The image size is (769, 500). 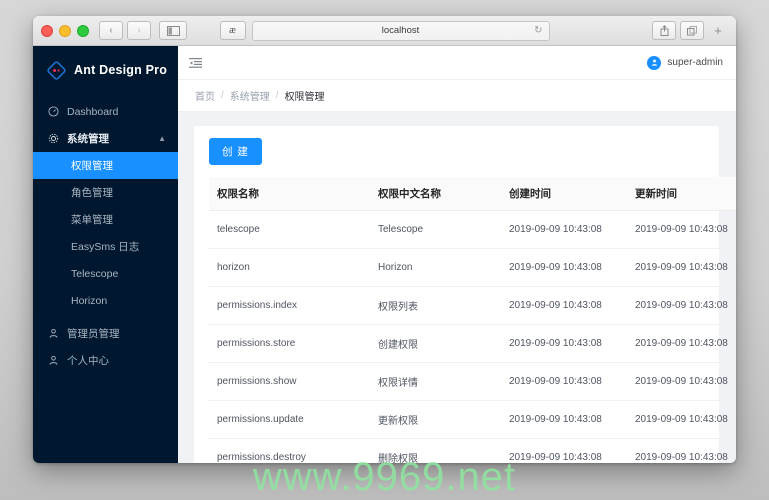 I want to click on cell-name: permissions.store, so click(x=289, y=343).